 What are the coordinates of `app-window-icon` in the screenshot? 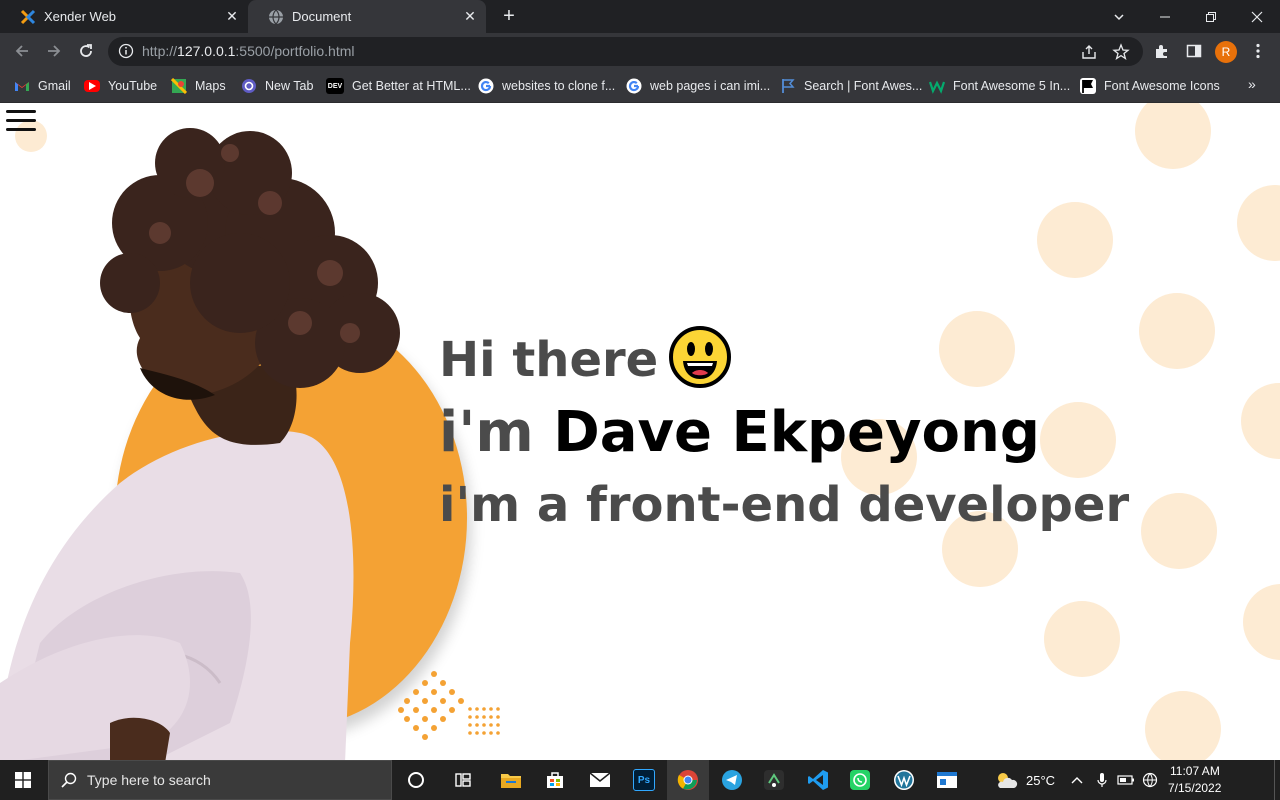 It's located at (947, 780).